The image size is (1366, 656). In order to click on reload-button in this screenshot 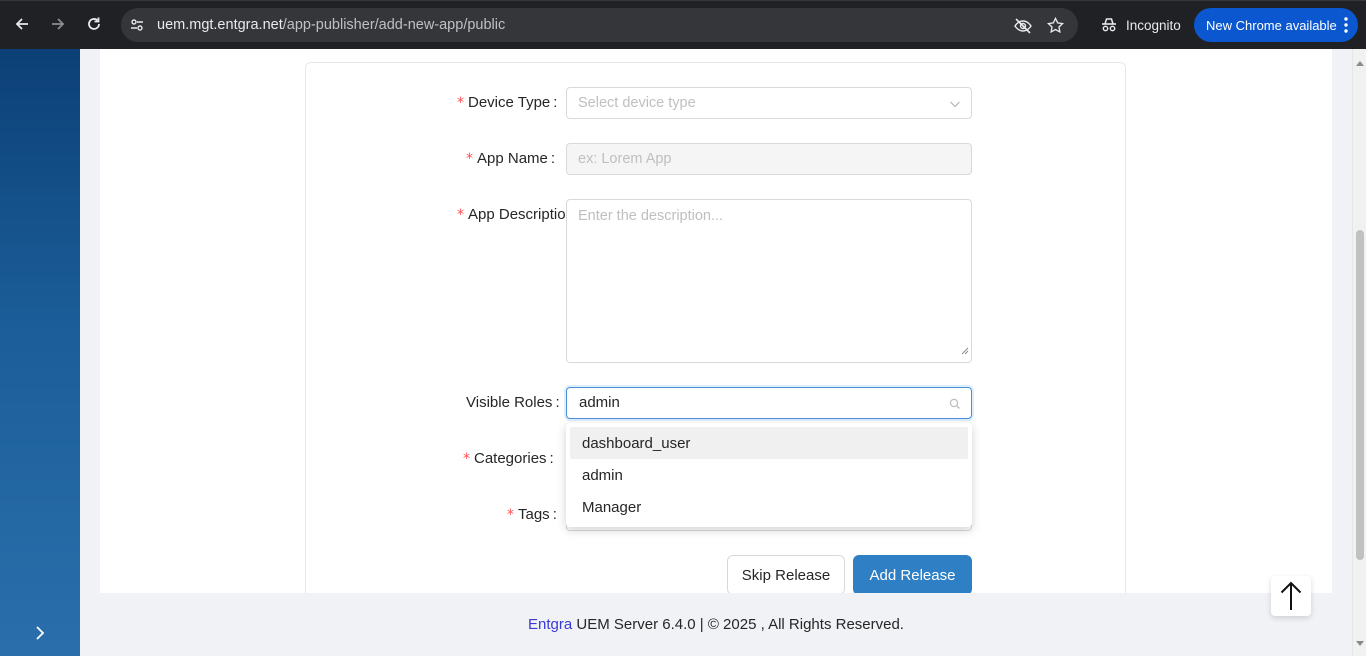, I will do `click(94, 24)`.